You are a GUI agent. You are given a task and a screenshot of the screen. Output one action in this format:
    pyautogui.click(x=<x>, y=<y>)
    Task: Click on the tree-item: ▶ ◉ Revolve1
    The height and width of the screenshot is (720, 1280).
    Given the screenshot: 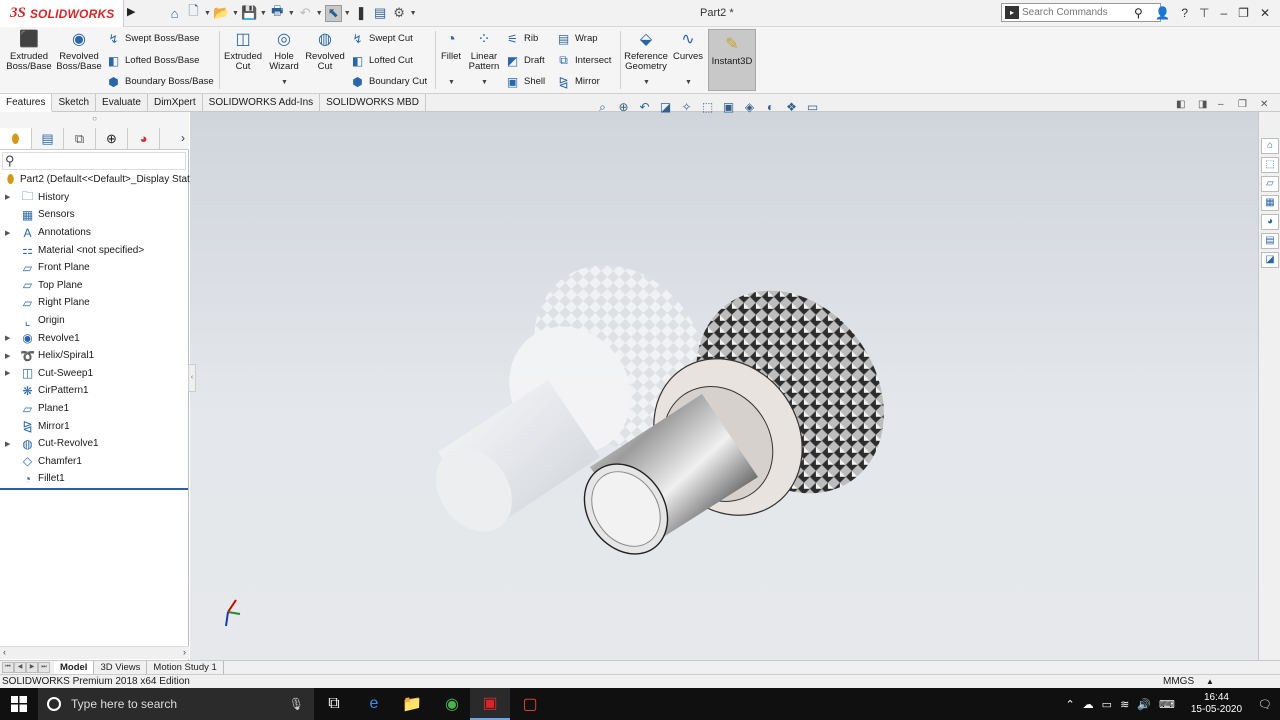 What is the action you would take?
    pyautogui.click(x=94, y=338)
    